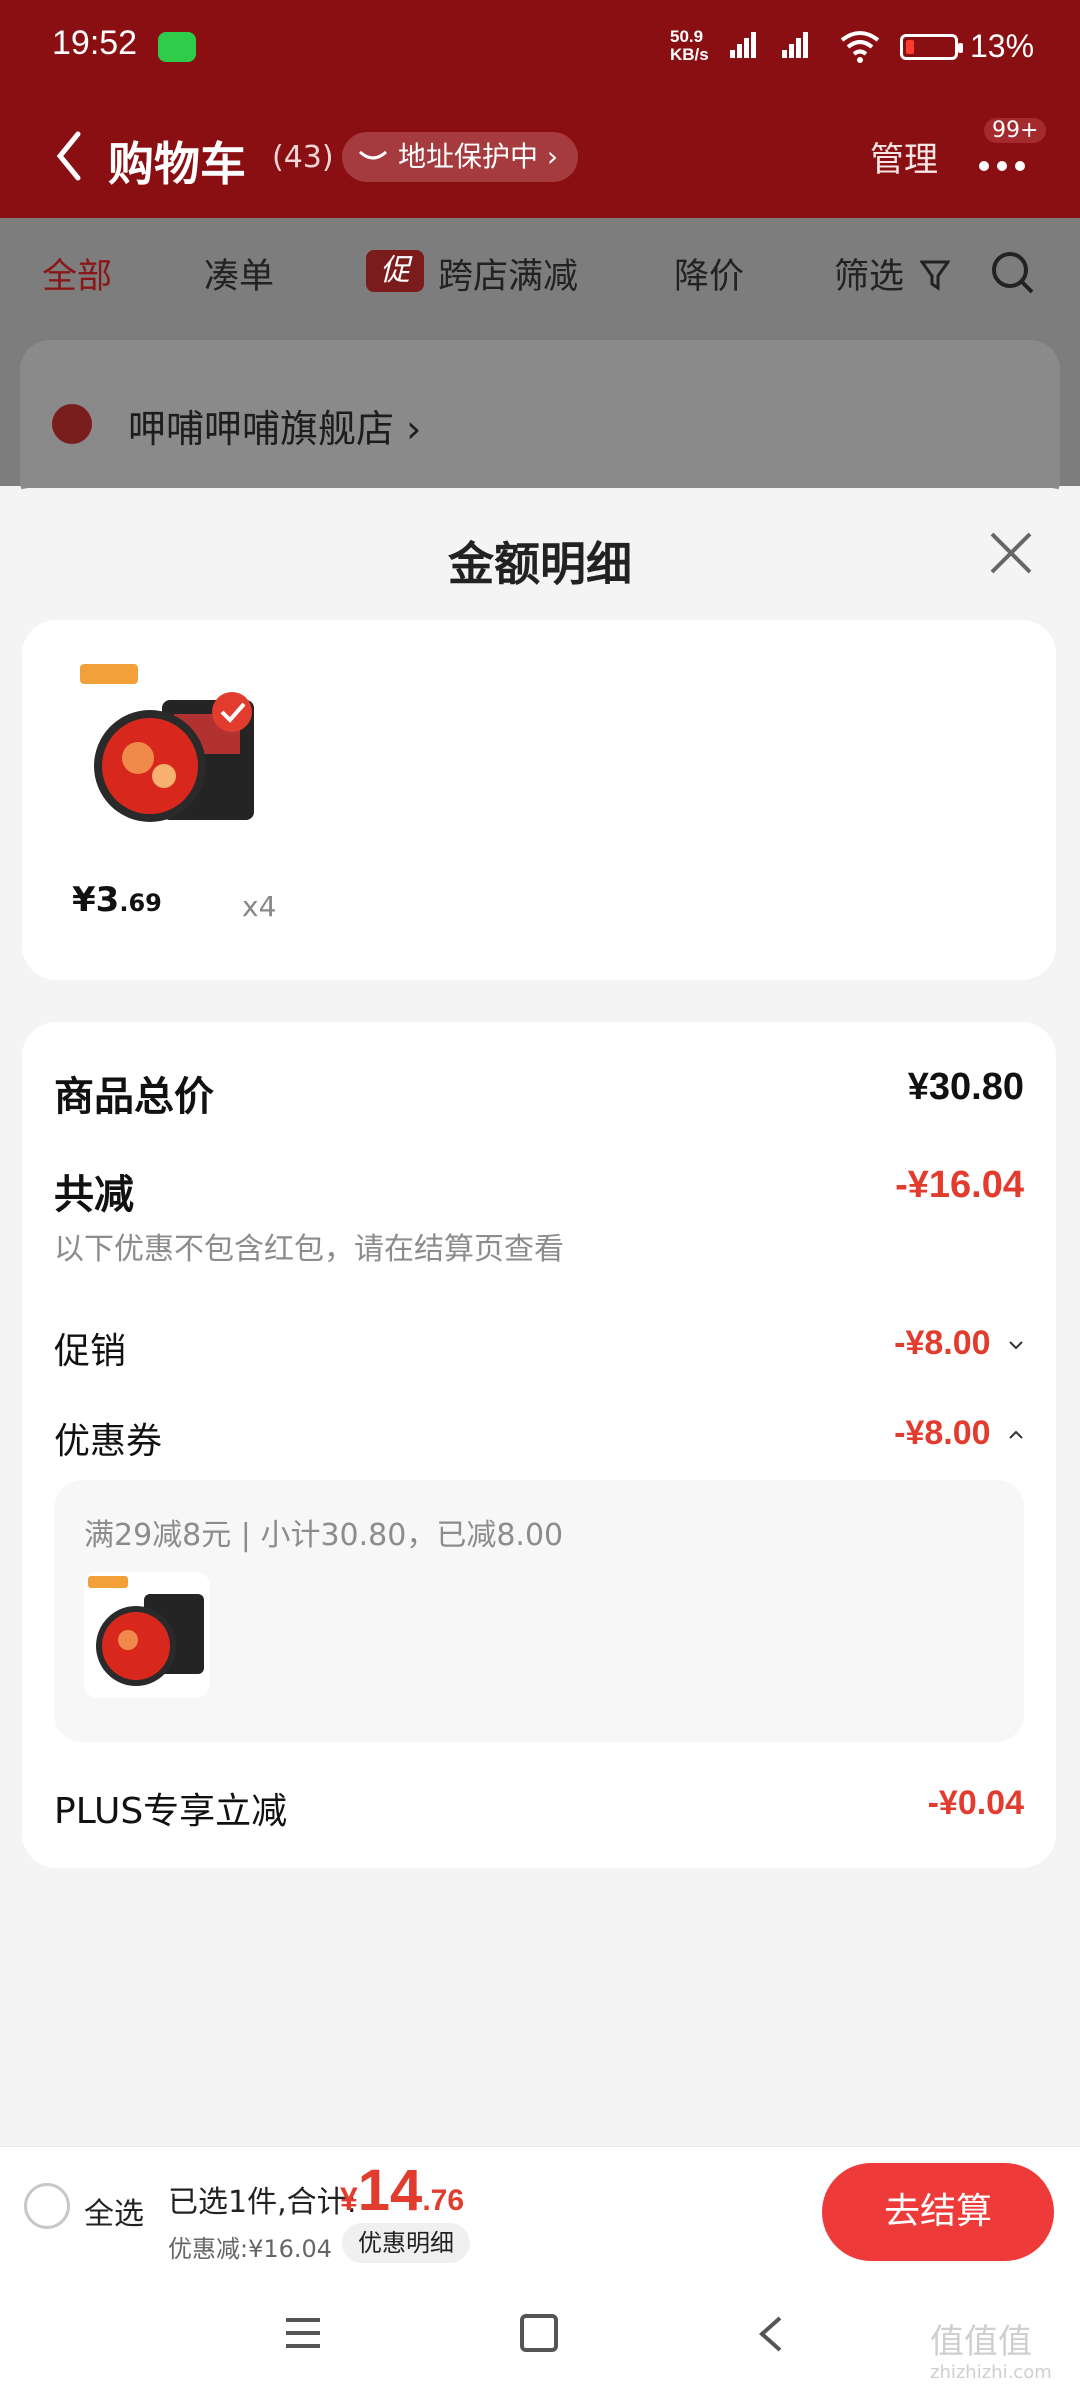 The height and width of the screenshot is (2400, 1080). Describe the element at coordinates (303, 2333) in the screenshot. I see `menu-icon` at that location.